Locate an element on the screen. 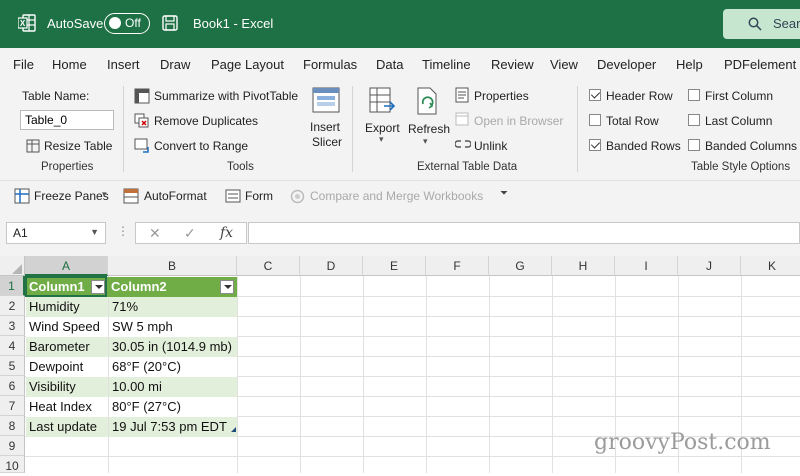 This screenshot has height=476, width=800. watermark: groovyPost.com is located at coordinates (682, 442).